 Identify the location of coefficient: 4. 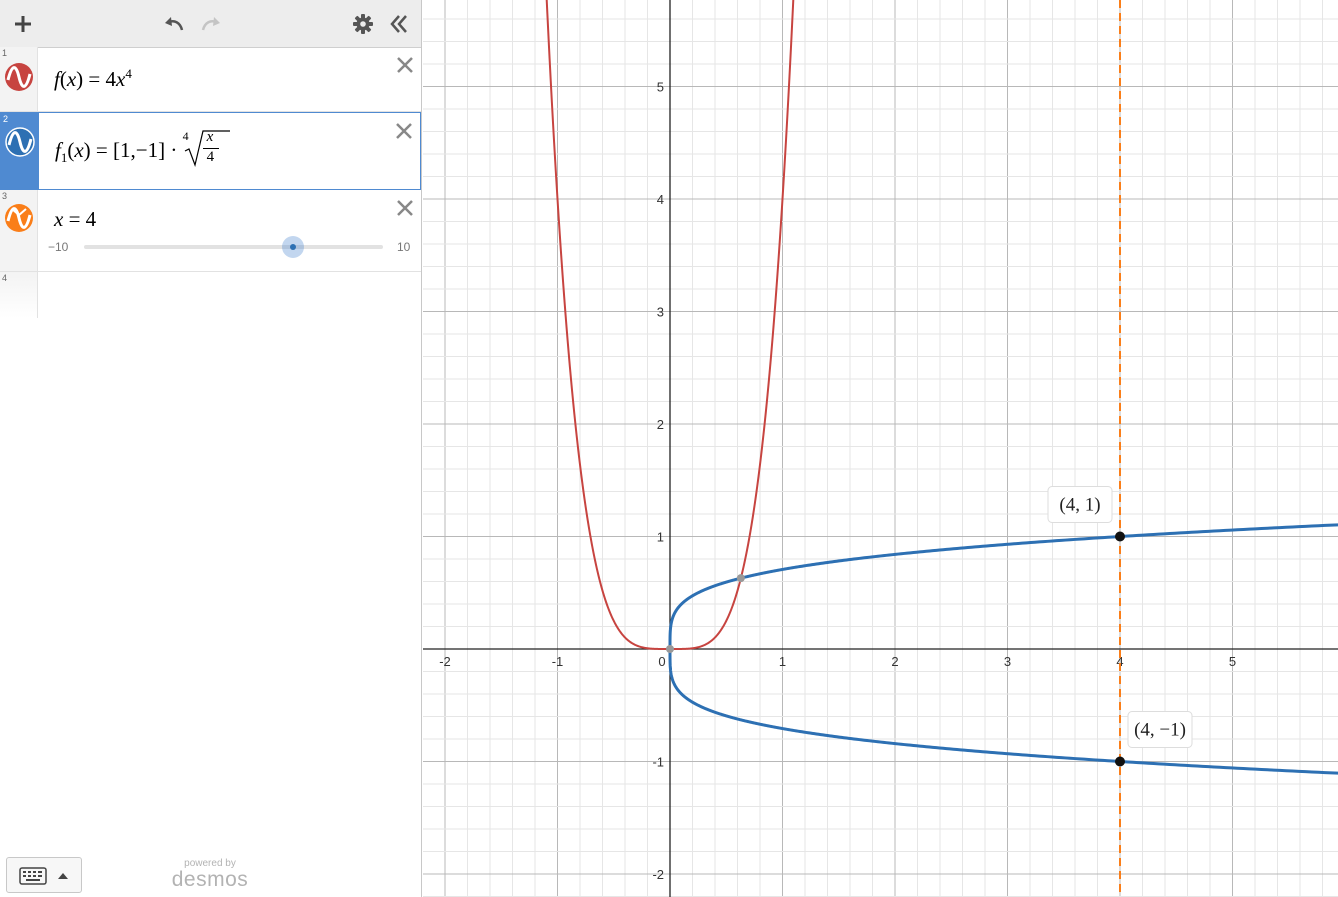
(111, 79).